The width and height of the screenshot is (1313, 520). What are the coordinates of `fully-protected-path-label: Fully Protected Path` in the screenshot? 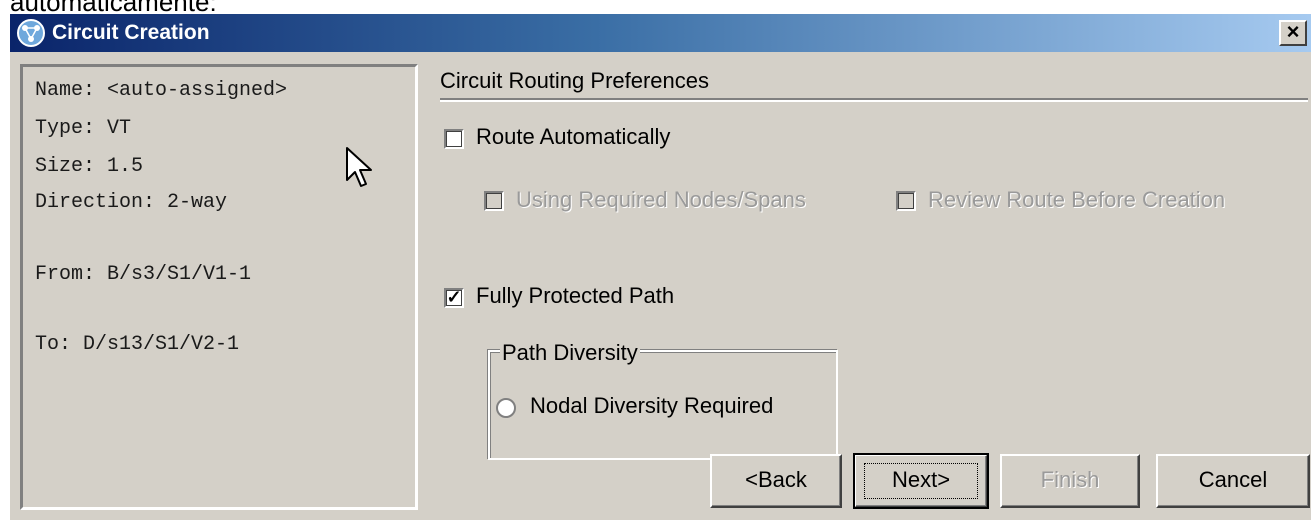 It's located at (575, 296).